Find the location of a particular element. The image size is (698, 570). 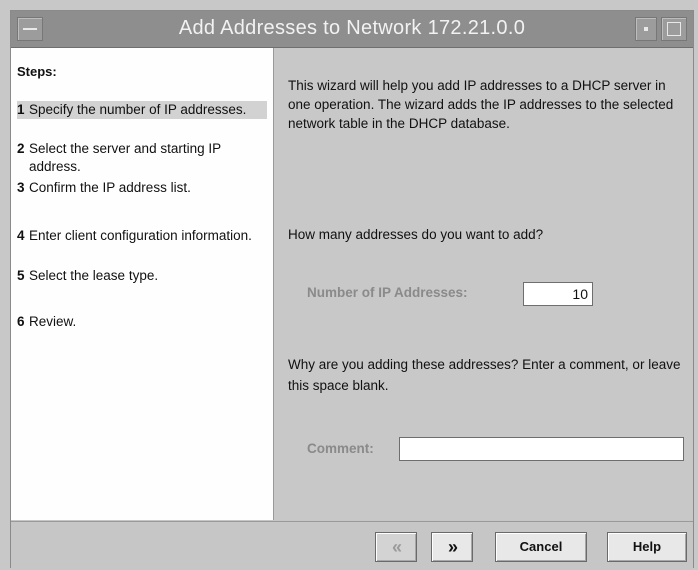

step-number: 1 is located at coordinates (21, 109).